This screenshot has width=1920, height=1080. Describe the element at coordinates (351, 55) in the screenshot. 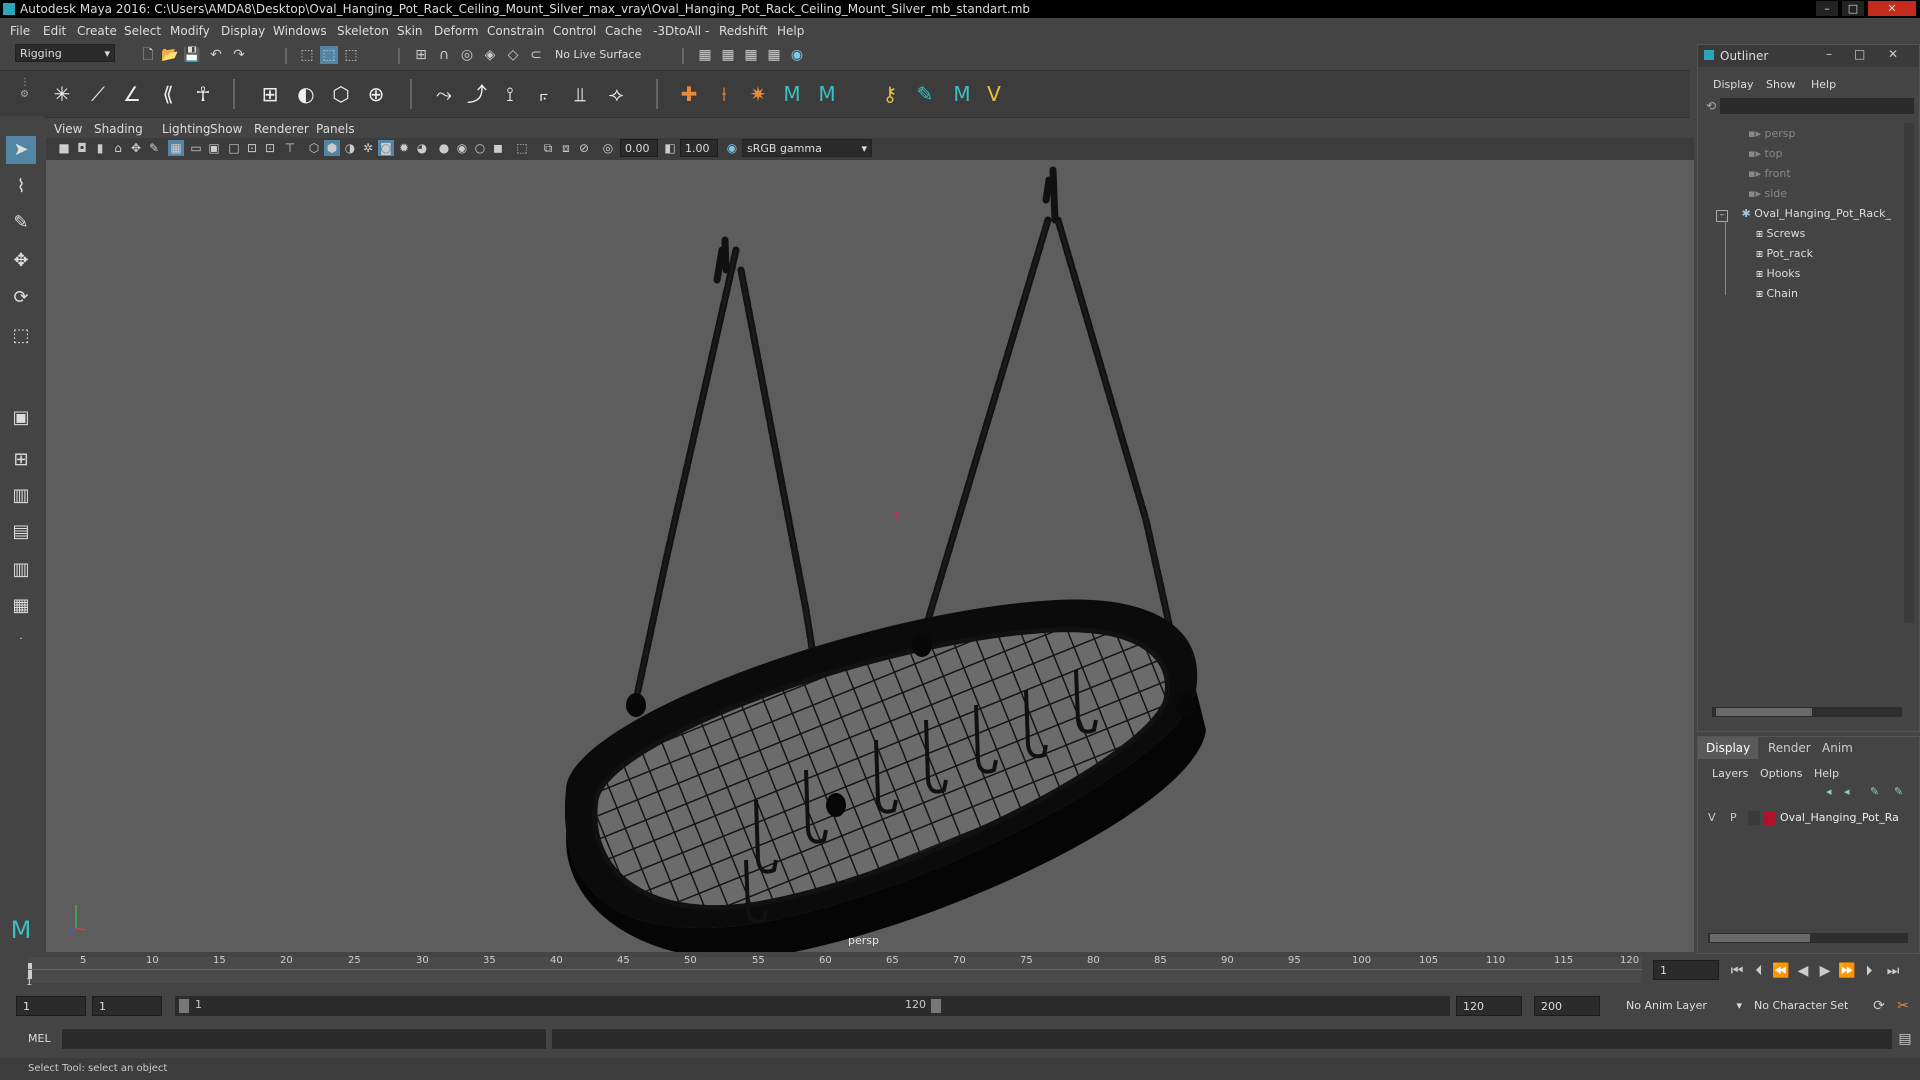

I see `select-component-icon: ⬚` at that location.